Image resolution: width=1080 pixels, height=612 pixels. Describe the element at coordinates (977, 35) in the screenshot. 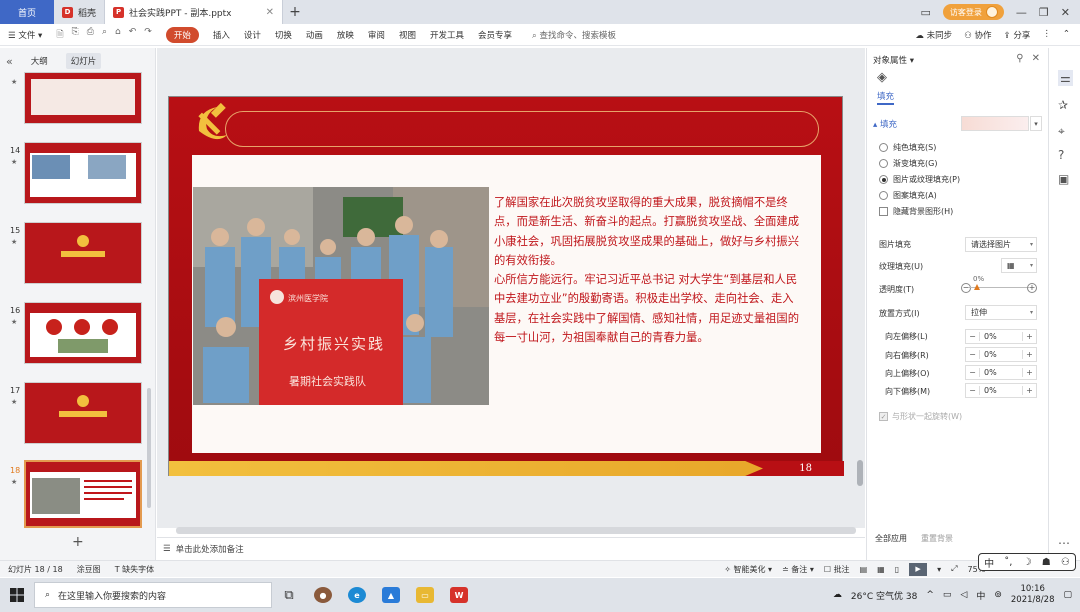

I see `collab-button: ⚇ 协作` at that location.